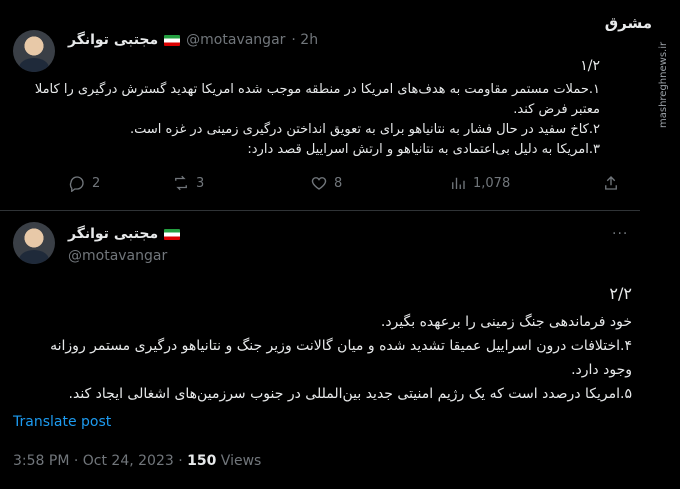 The height and width of the screenshot is (489, 680). I want to click on post-meta: 3:58 PM · Oct 24, 2023 · 150 Views, so click(137, 461).